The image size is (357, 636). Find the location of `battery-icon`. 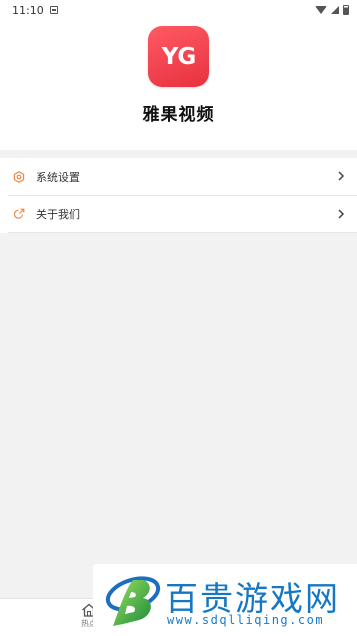

battery-icon is located at coordinates (346, 10).